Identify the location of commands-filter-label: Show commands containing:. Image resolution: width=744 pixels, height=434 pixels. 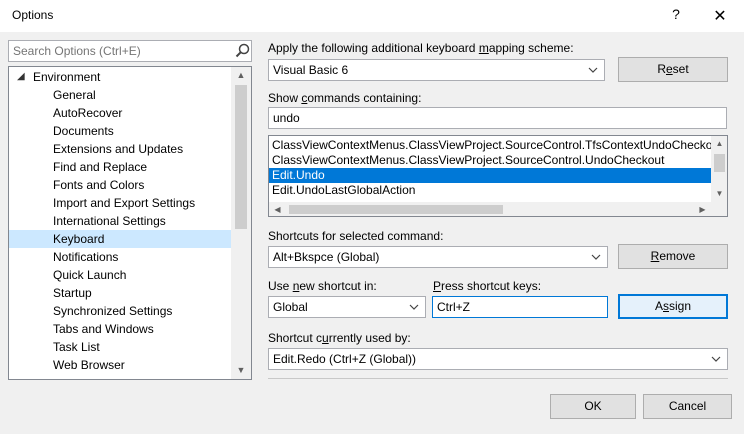
(345, 98).